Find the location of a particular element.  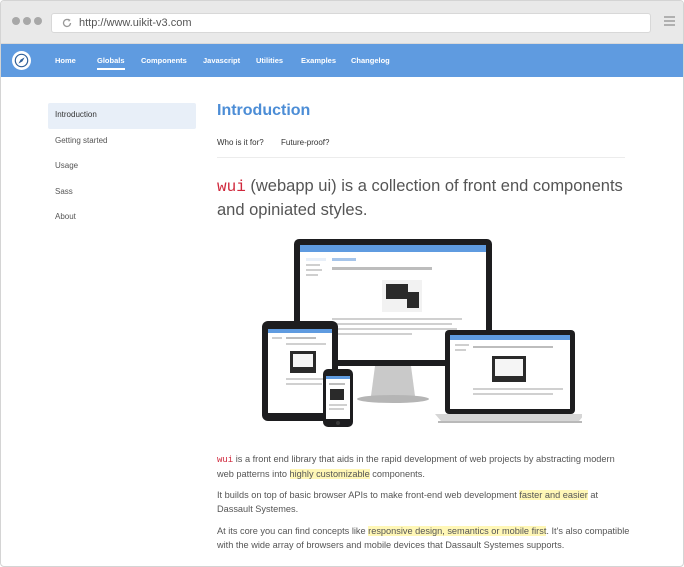

address-bar: http://www.uikit-v3.com is located at coordinates (351, 23).